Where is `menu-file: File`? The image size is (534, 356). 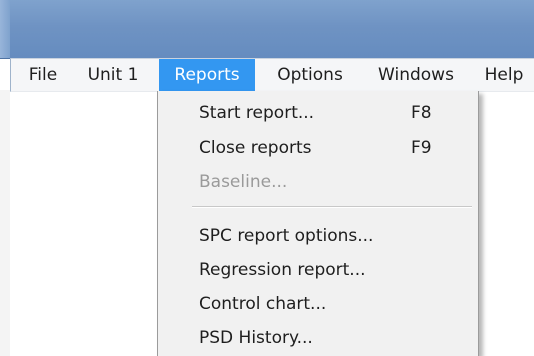
menu-file: File is located at coordinates (43, 75).